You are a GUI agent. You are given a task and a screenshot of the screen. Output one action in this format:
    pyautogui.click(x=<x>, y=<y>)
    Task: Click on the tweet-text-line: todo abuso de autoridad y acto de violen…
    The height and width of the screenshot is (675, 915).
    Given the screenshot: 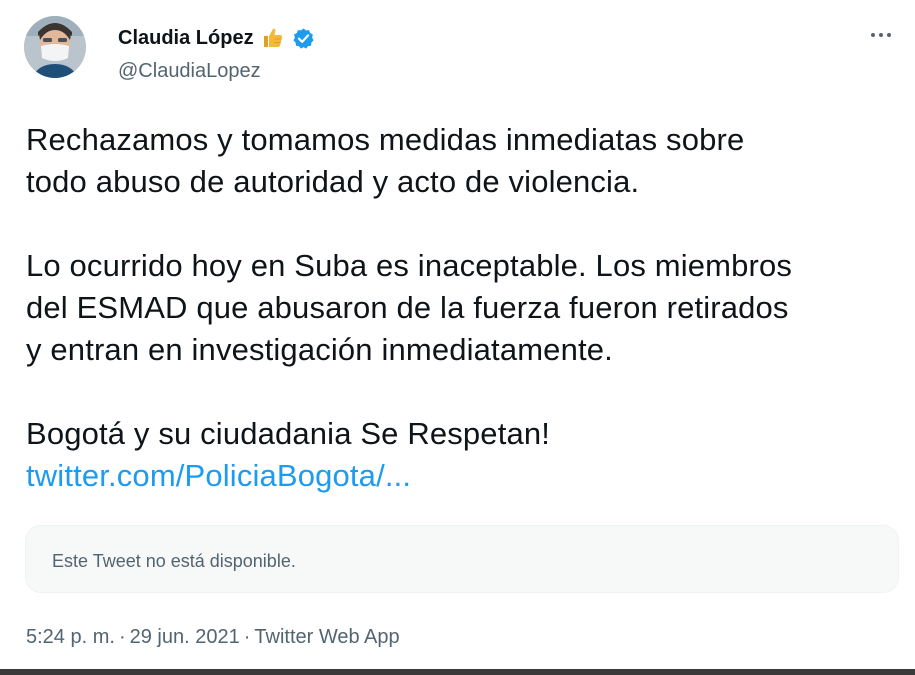 What is the action you would take?
    pyautogui.click(x=333, y=181)
    